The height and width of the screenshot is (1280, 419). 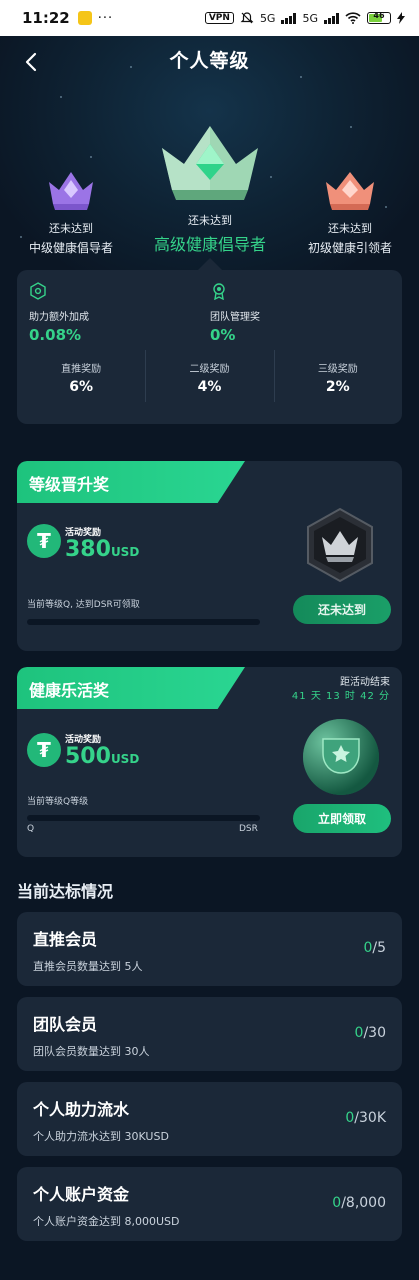 What do you see at coordinates (342, 818) in the screenshot?
I see `claim-now-button: 立即领取` at bounding box center [342, 818].